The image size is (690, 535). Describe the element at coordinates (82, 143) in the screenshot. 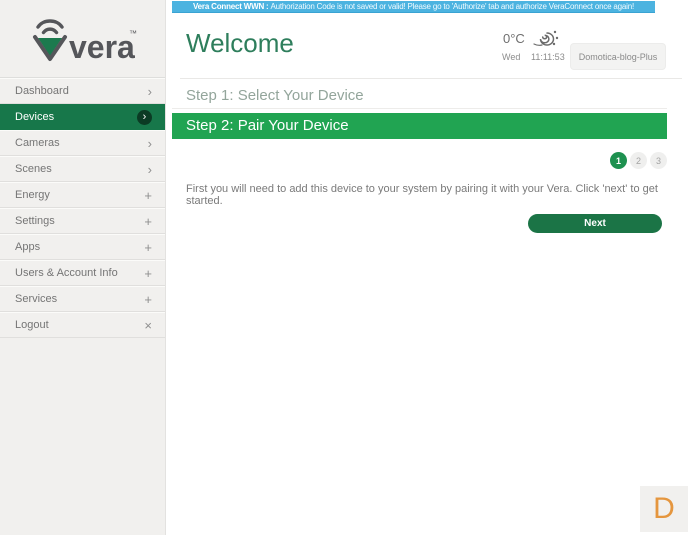

I see `sidebar-item-cameras: Cameras ›` at that location.